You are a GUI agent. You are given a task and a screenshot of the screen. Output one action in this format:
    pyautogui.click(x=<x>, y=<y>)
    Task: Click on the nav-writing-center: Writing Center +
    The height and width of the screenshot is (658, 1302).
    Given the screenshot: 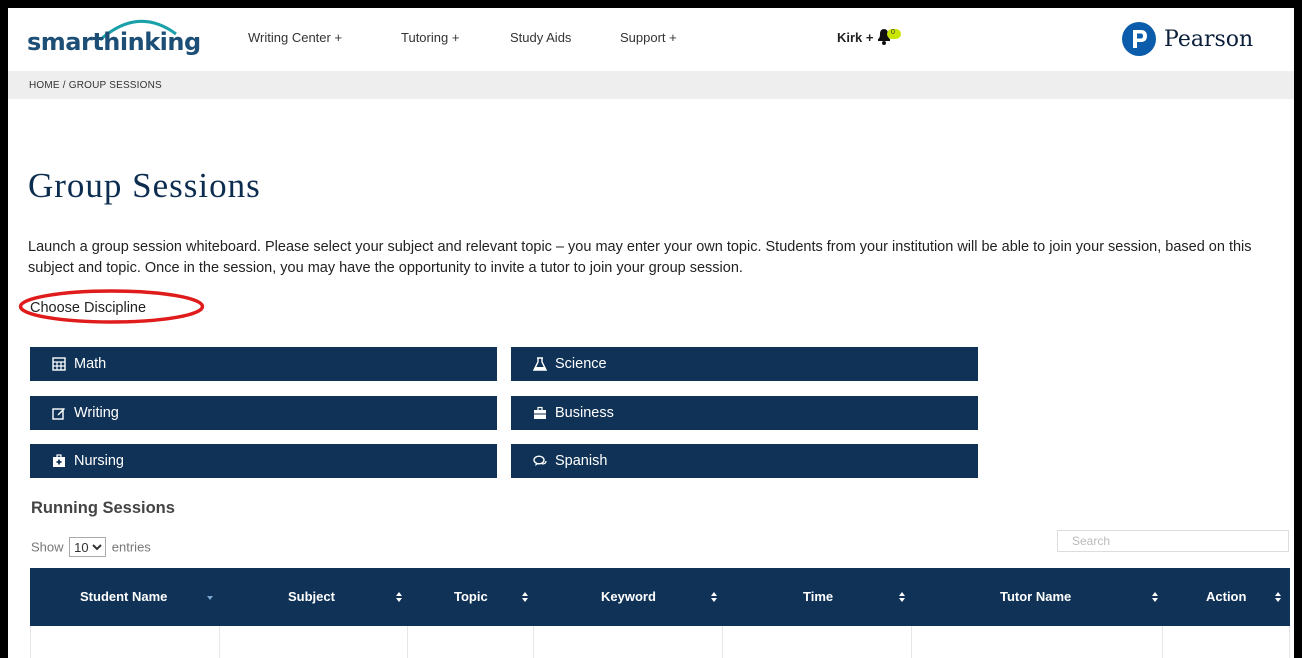 What is the action you would take?
    pyautogui.click(x=295, y=37)
    